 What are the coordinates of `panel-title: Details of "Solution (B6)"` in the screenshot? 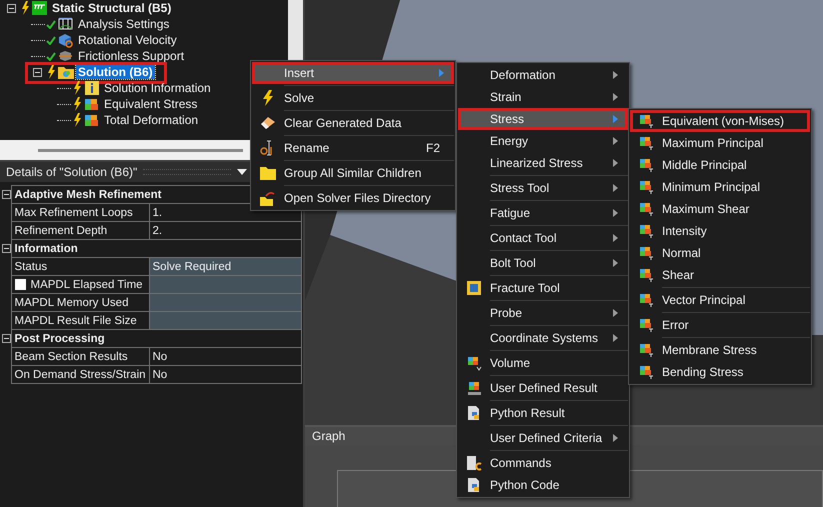 It's located at (72, 172).